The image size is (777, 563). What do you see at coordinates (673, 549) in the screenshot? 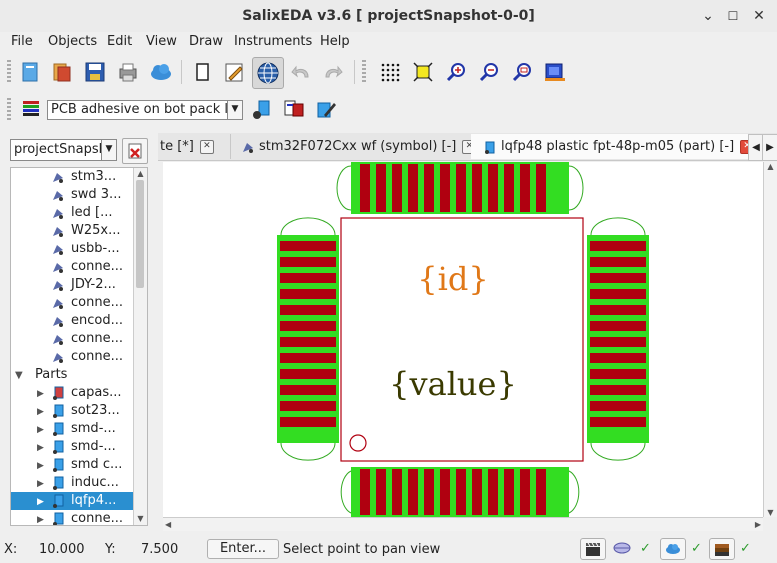
I see `cloud-sync-button` at bounding box center [673, 549].